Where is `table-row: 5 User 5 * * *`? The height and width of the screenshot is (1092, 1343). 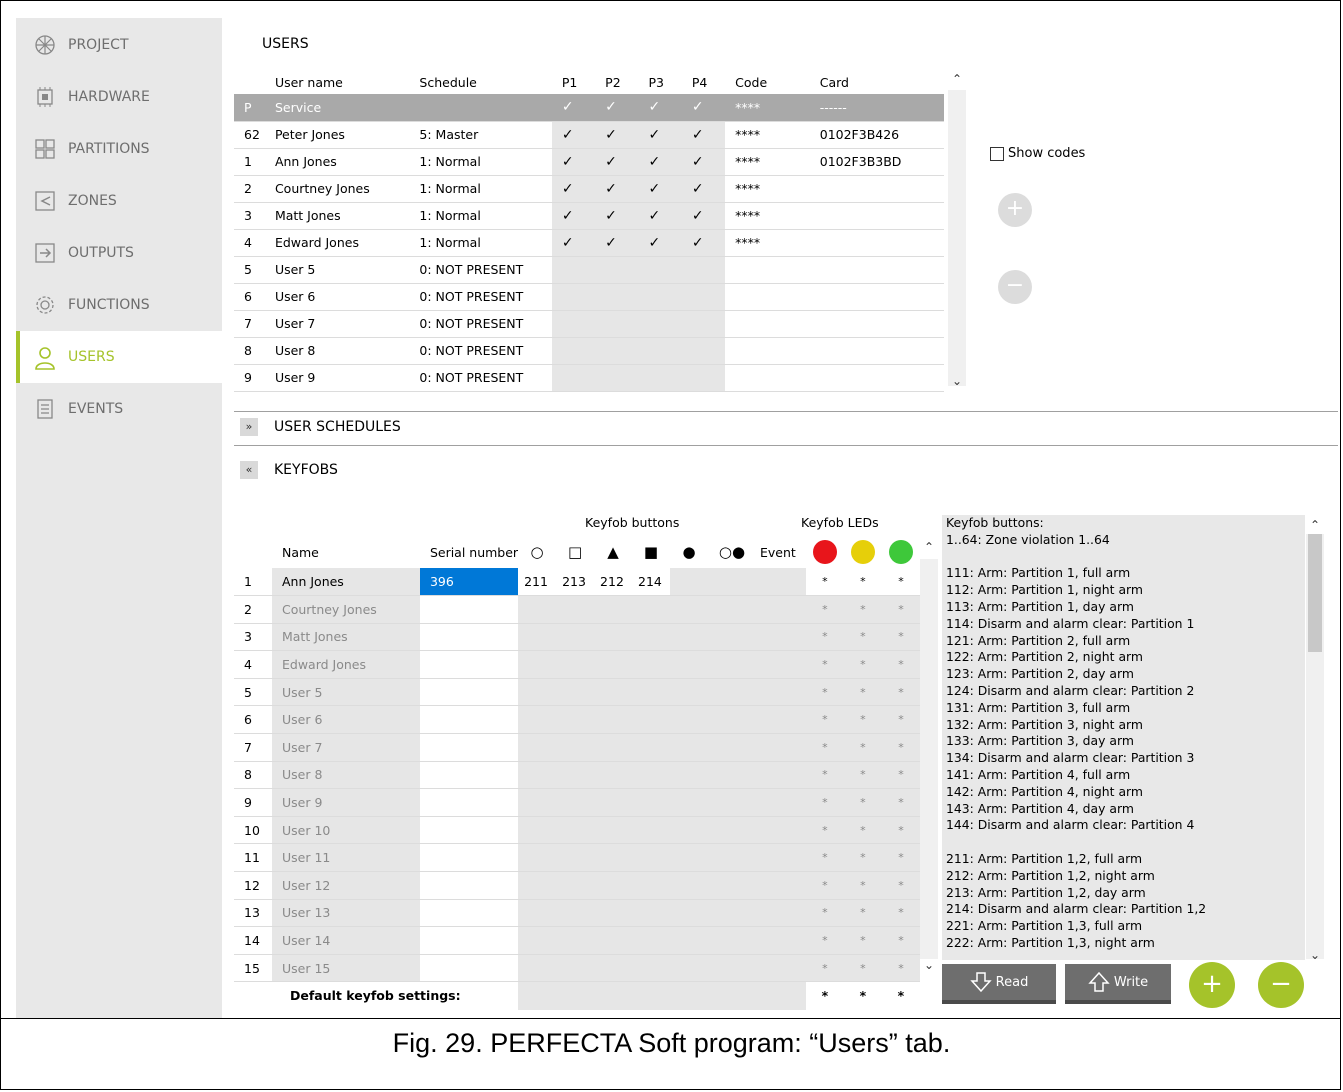 table-row: 5 User 5 * * * is located at coordinates (577, 692).